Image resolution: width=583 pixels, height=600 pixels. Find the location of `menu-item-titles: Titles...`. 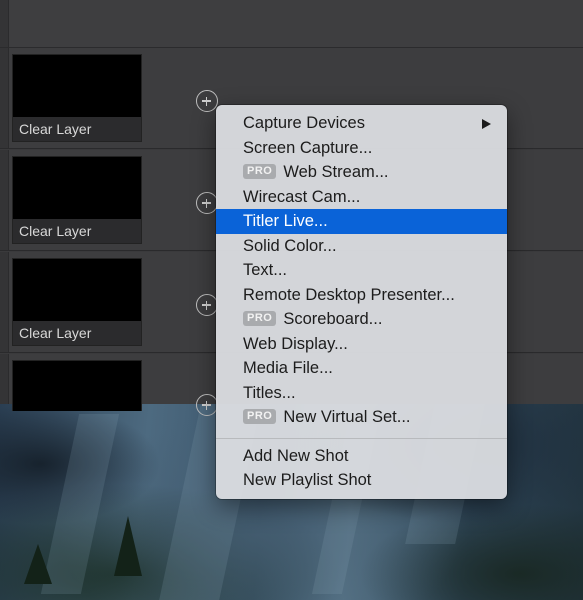

menu-item-titles: Titles... is located at coordinates (361, 393).